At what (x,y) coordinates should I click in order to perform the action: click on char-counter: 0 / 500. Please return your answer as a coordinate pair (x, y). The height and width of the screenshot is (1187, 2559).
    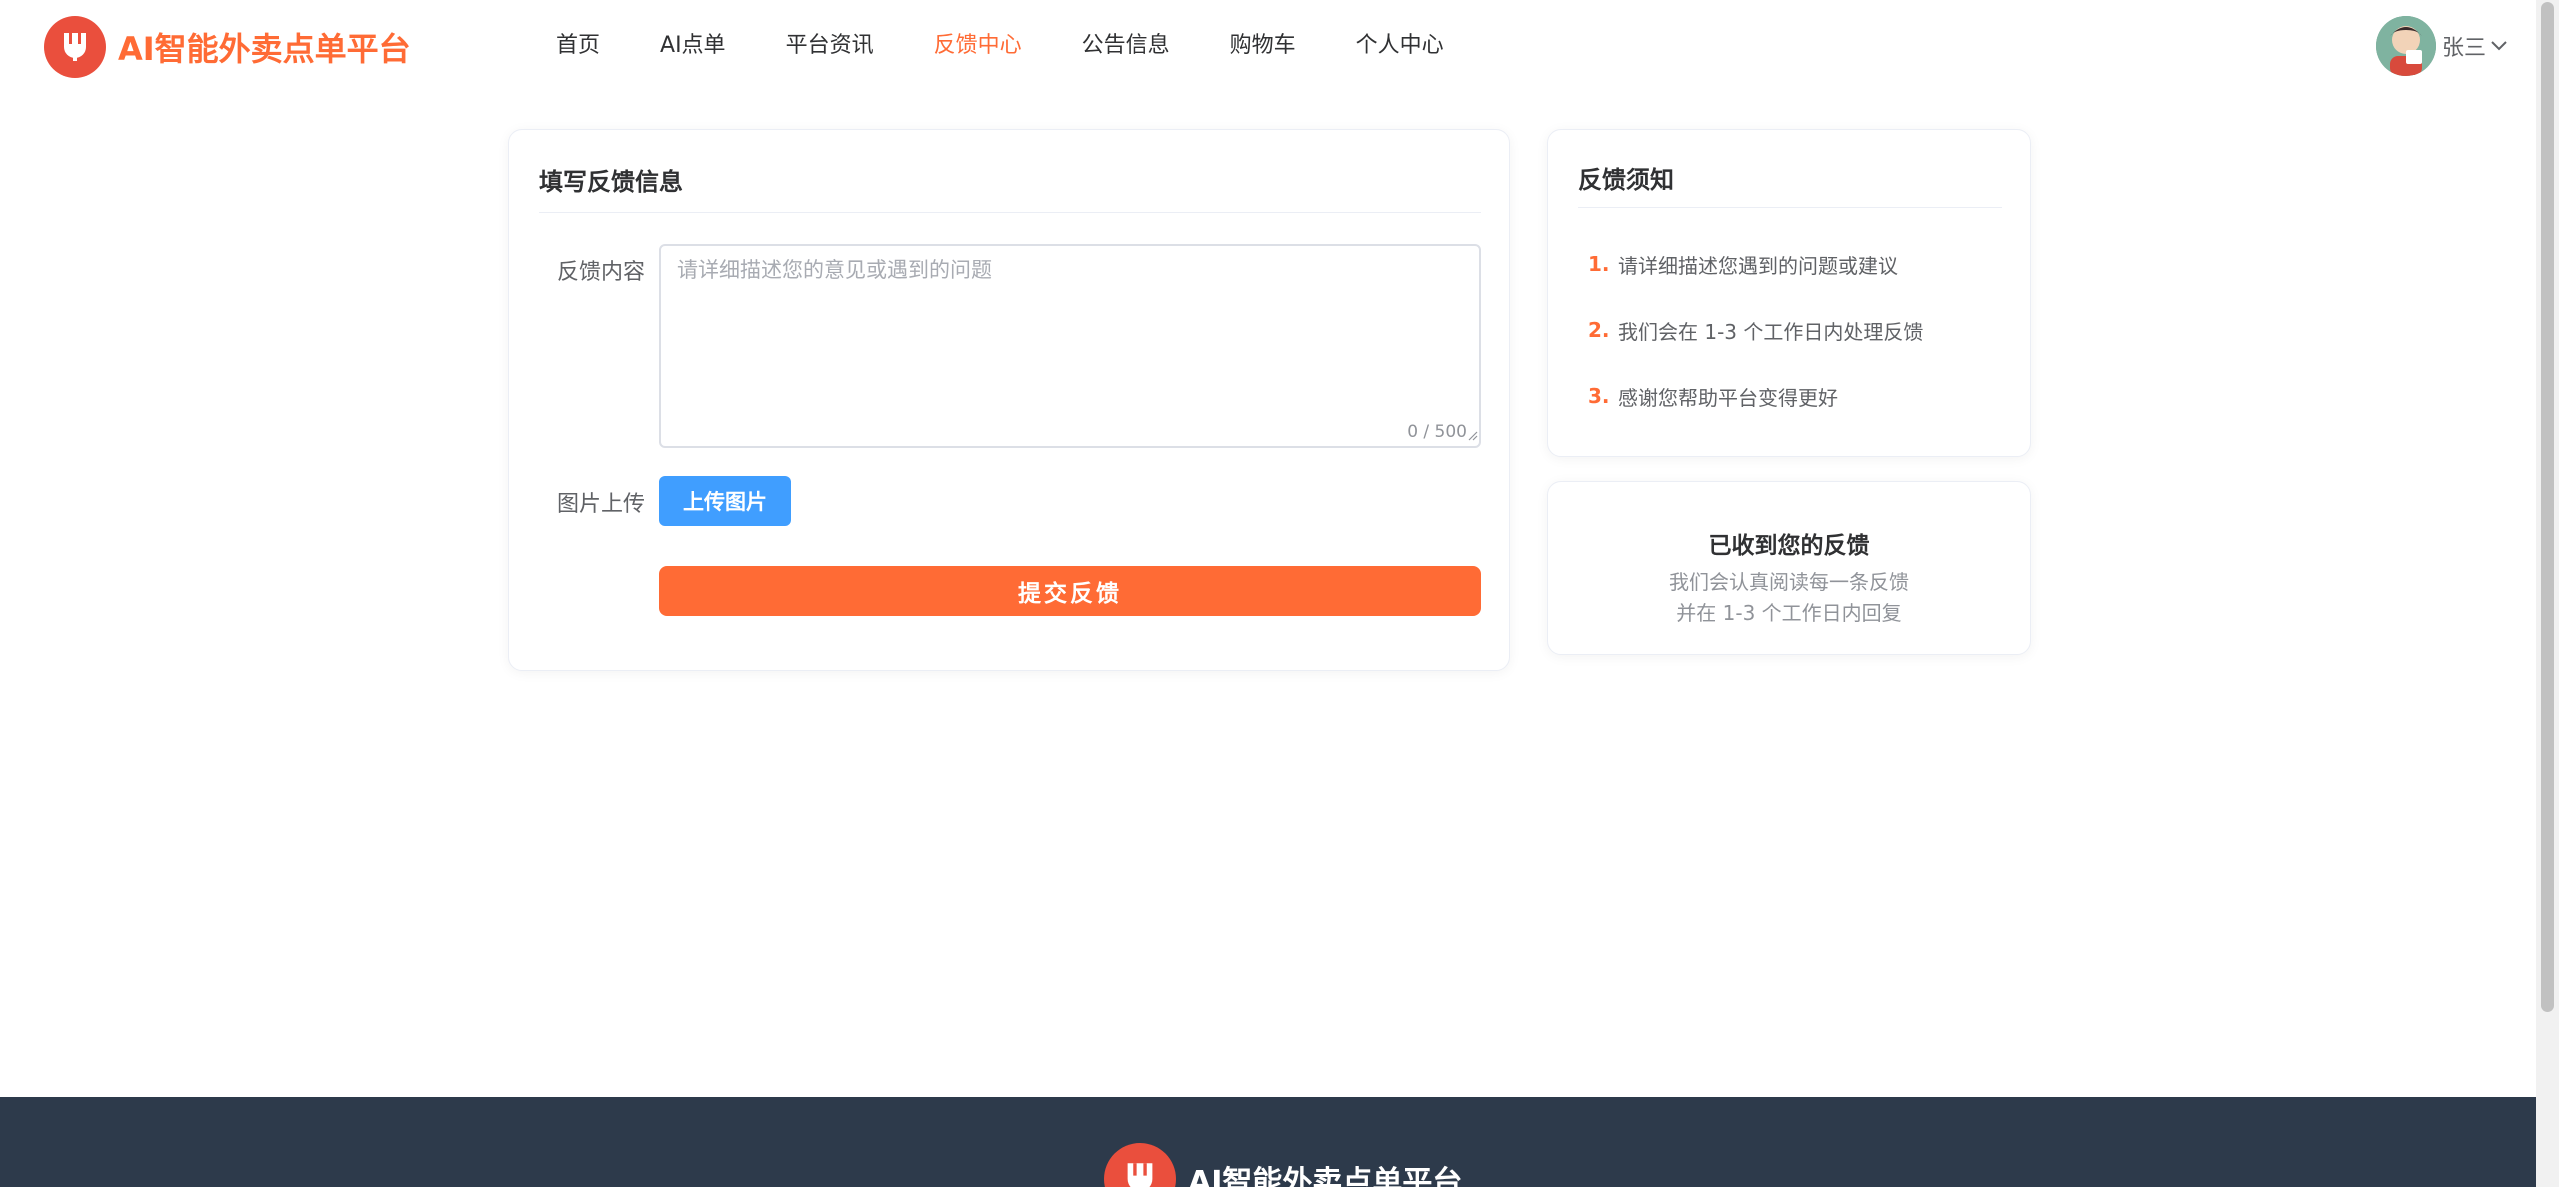
    Looking at the image, I should click on (1437, 432).